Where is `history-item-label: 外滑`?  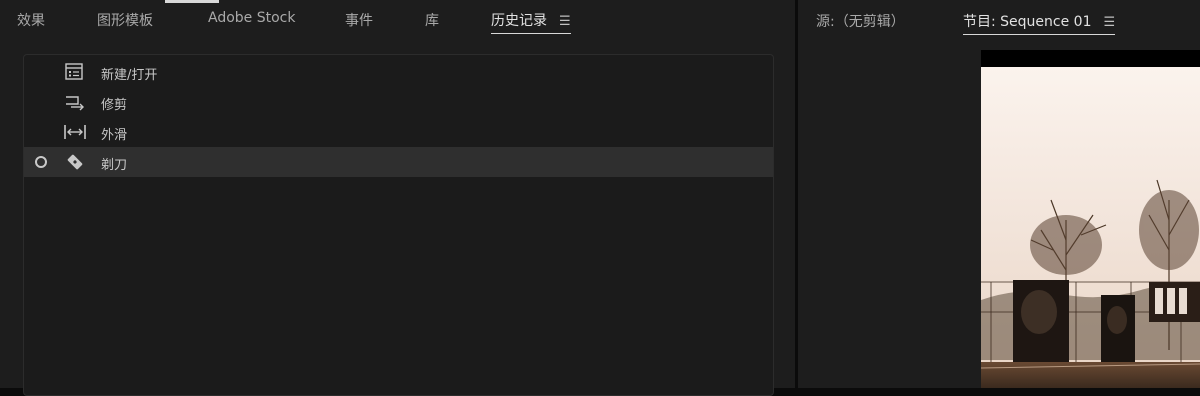 history-item-label: 外滑 is located at coordinates (114, 135).